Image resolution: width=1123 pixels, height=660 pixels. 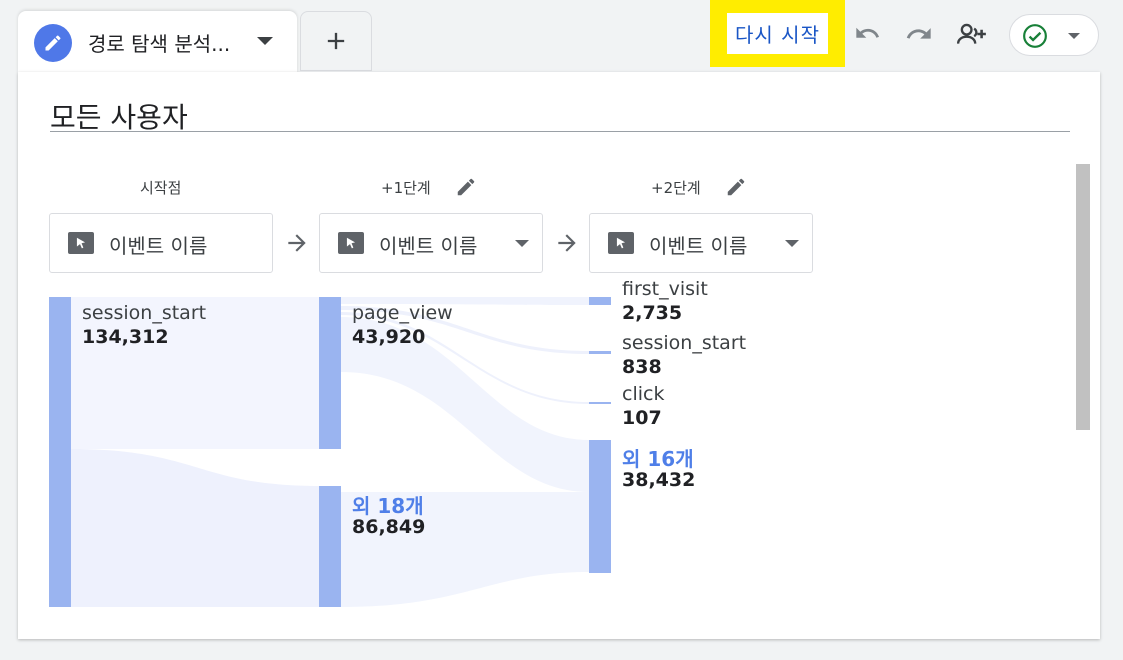 I want to click on restart-highlight: 다시 시작, so click(x=777, y=33).